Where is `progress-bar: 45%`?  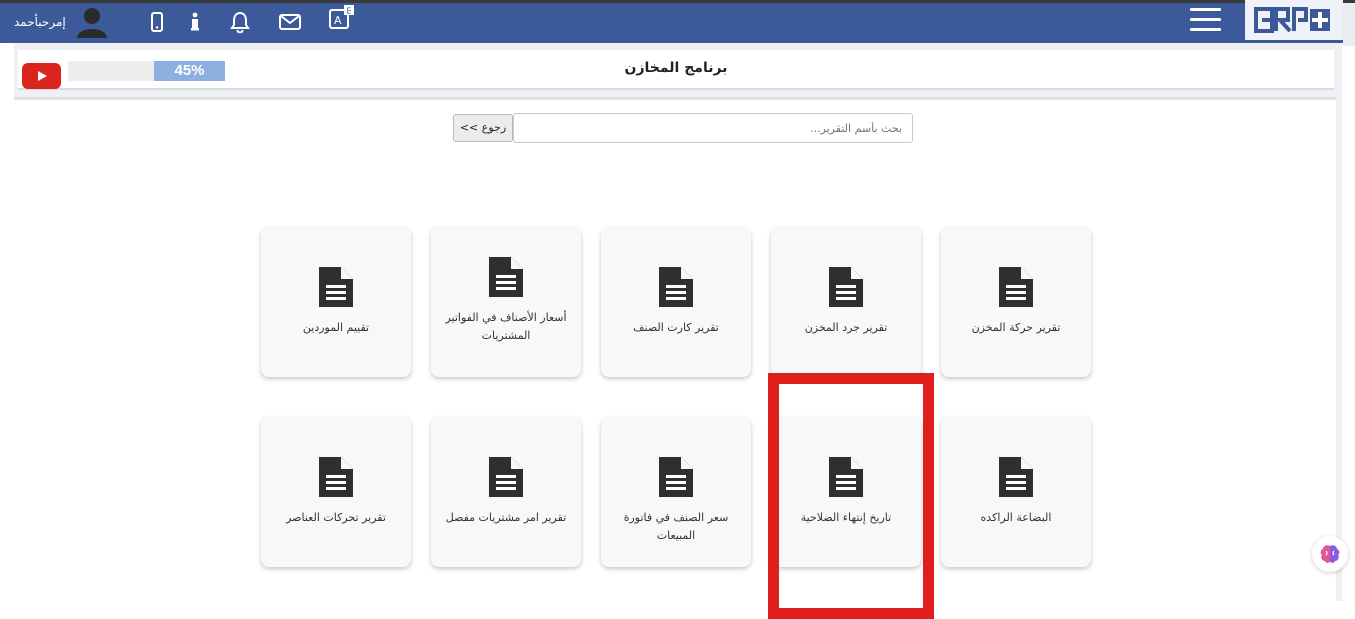 progress-bar: 45% is located at coordinates (146, 71).